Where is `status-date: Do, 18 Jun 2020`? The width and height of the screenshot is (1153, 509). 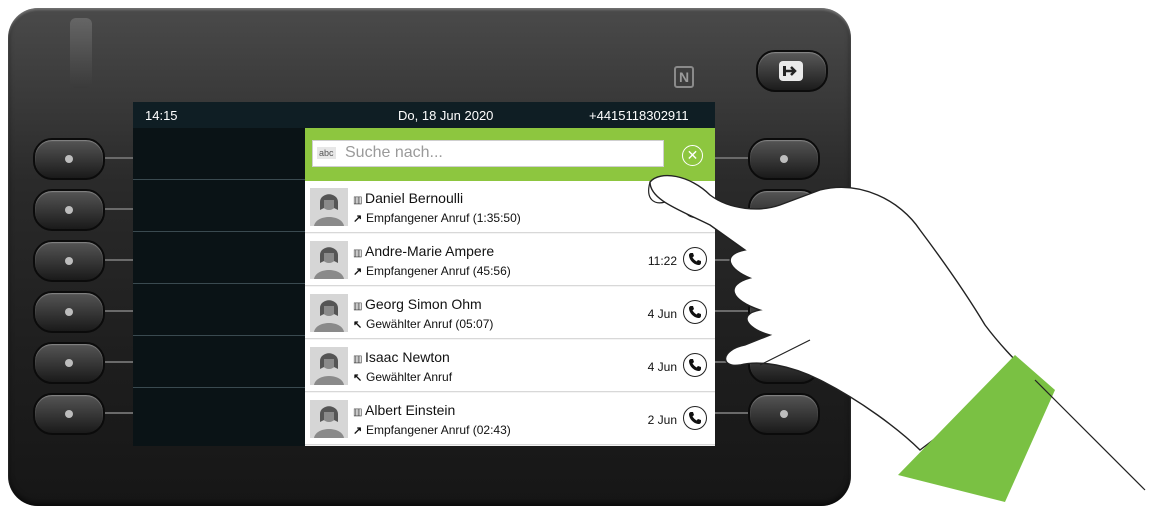
status-date: Do, 18 Jun 2020 is located at coordinates (446, 115).